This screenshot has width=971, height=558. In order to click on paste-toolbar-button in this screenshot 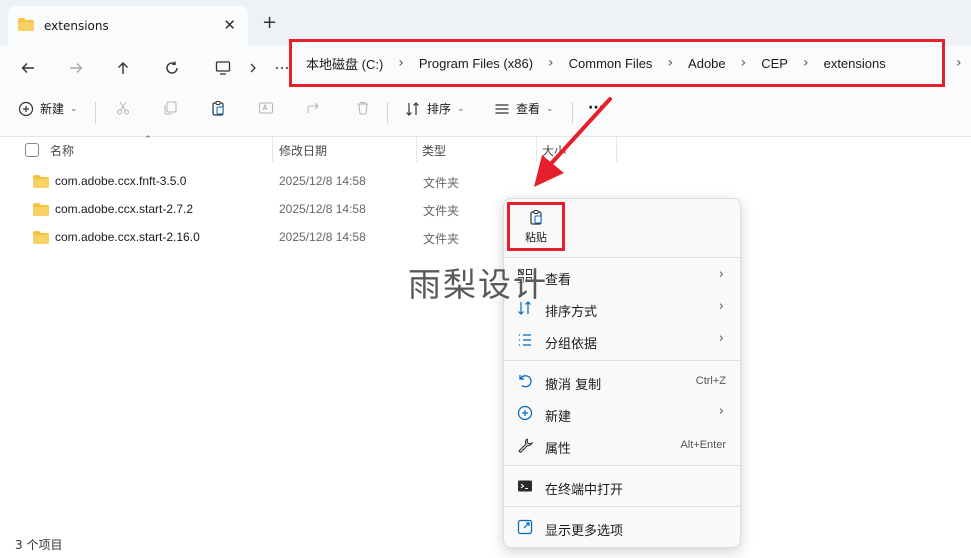, I will do `click(218, 108)`.